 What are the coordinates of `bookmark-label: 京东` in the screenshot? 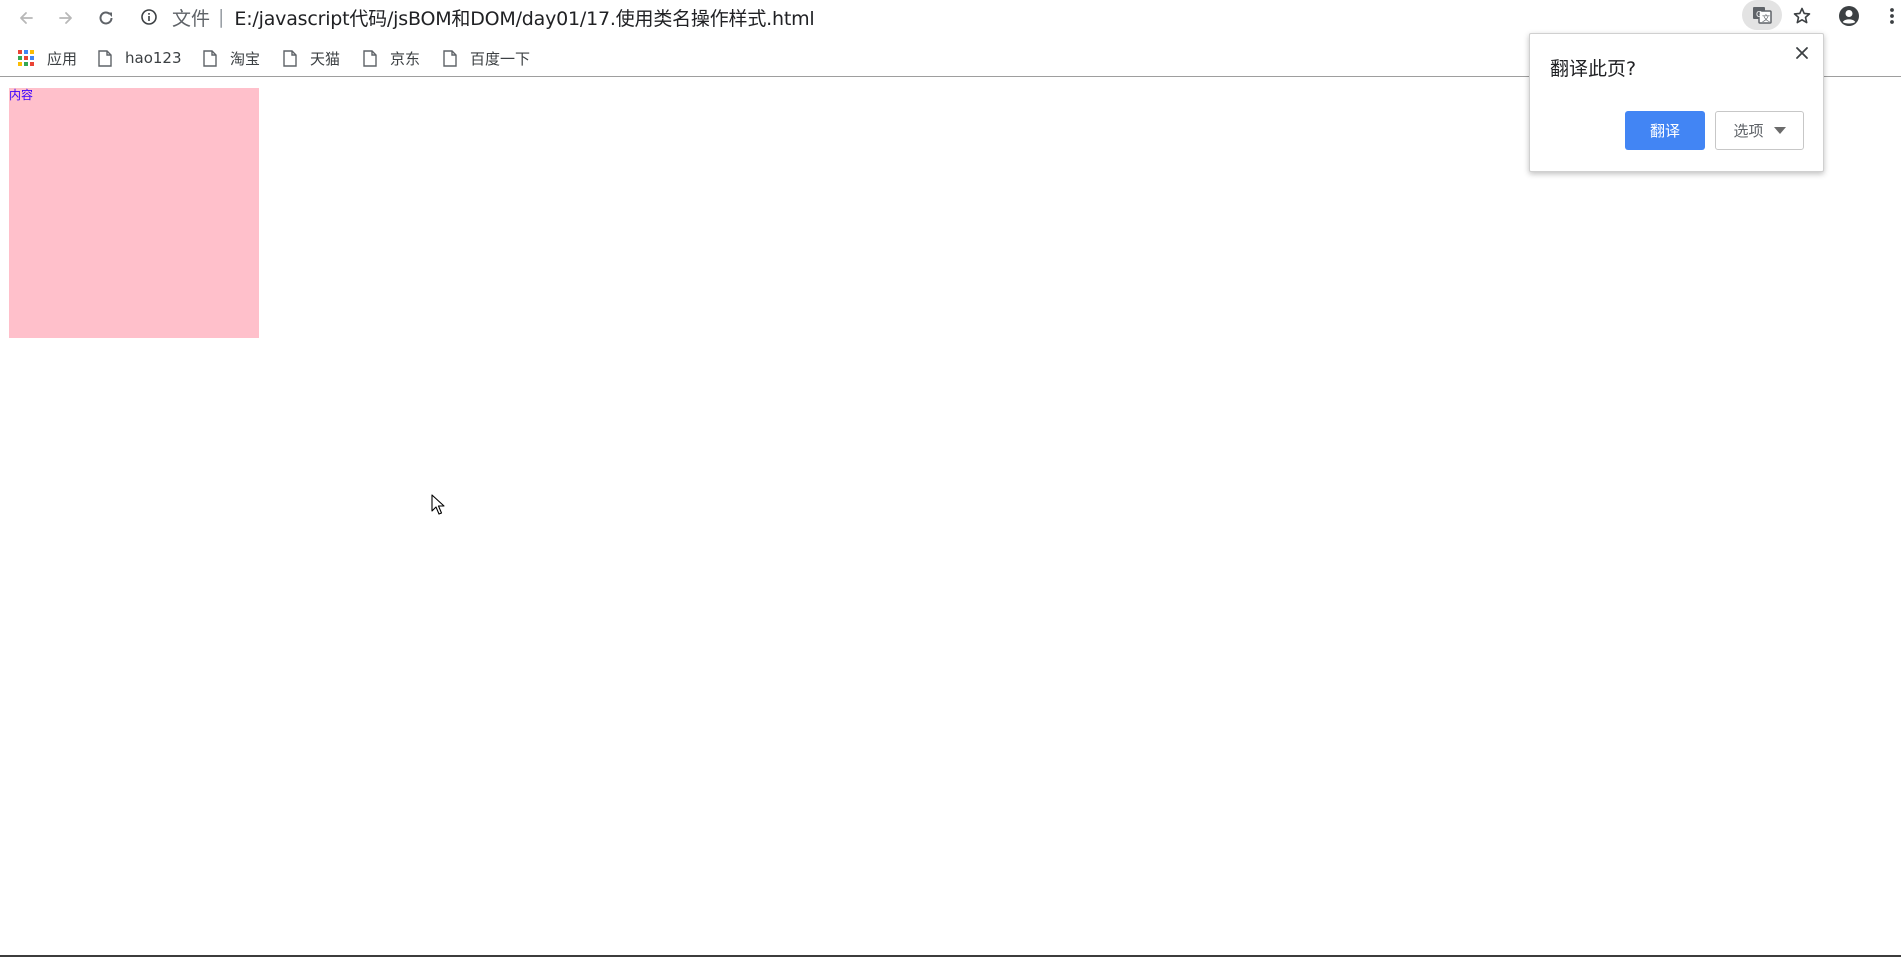 It's located at (405, 58).